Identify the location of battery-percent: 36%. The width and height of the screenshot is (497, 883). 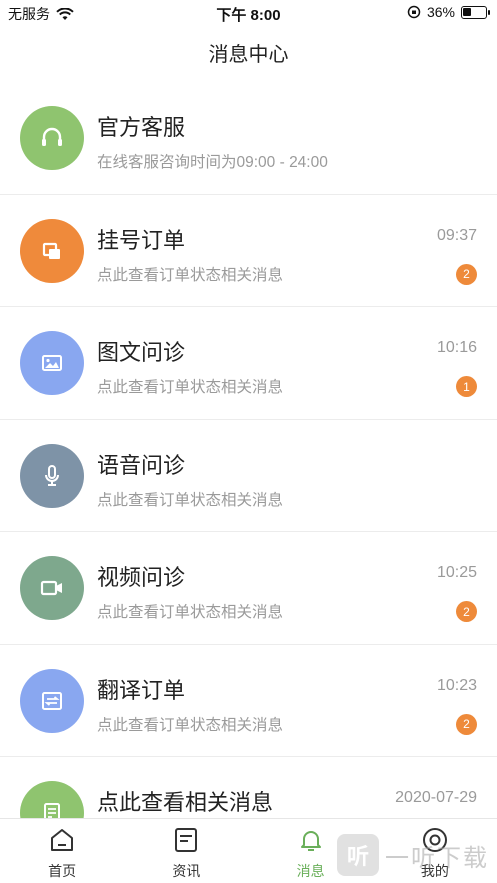
(440, 12).